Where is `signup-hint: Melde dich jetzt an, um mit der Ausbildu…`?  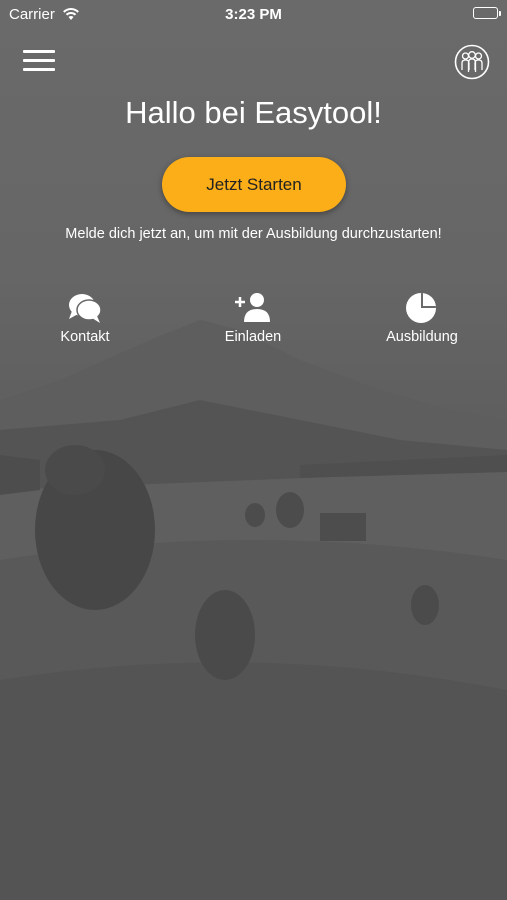
signup-hint: Melde dich jetzt an, um mit der Ausbildu… is located at coordinates (253, 234).